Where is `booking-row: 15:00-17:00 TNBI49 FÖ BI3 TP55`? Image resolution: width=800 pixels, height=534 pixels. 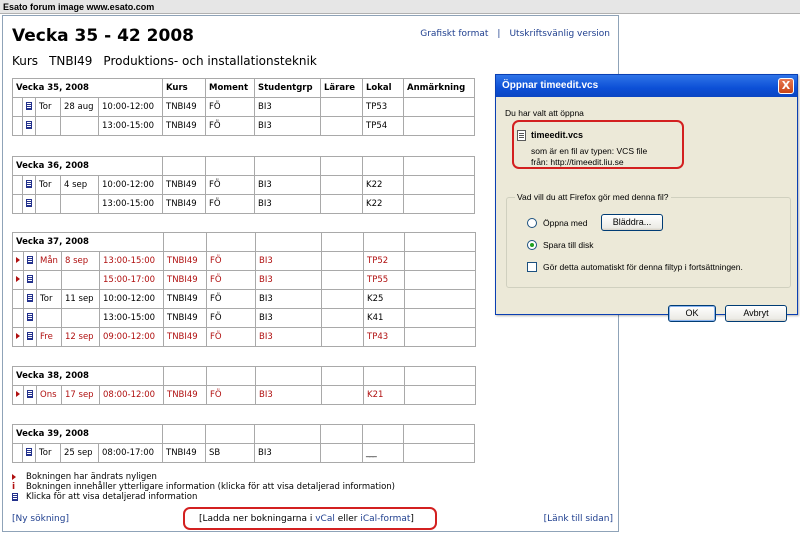
booking-row: 15:00-17:00 TNBI49 FÖ BI3 TP55 is located at coordinates (244, 280).